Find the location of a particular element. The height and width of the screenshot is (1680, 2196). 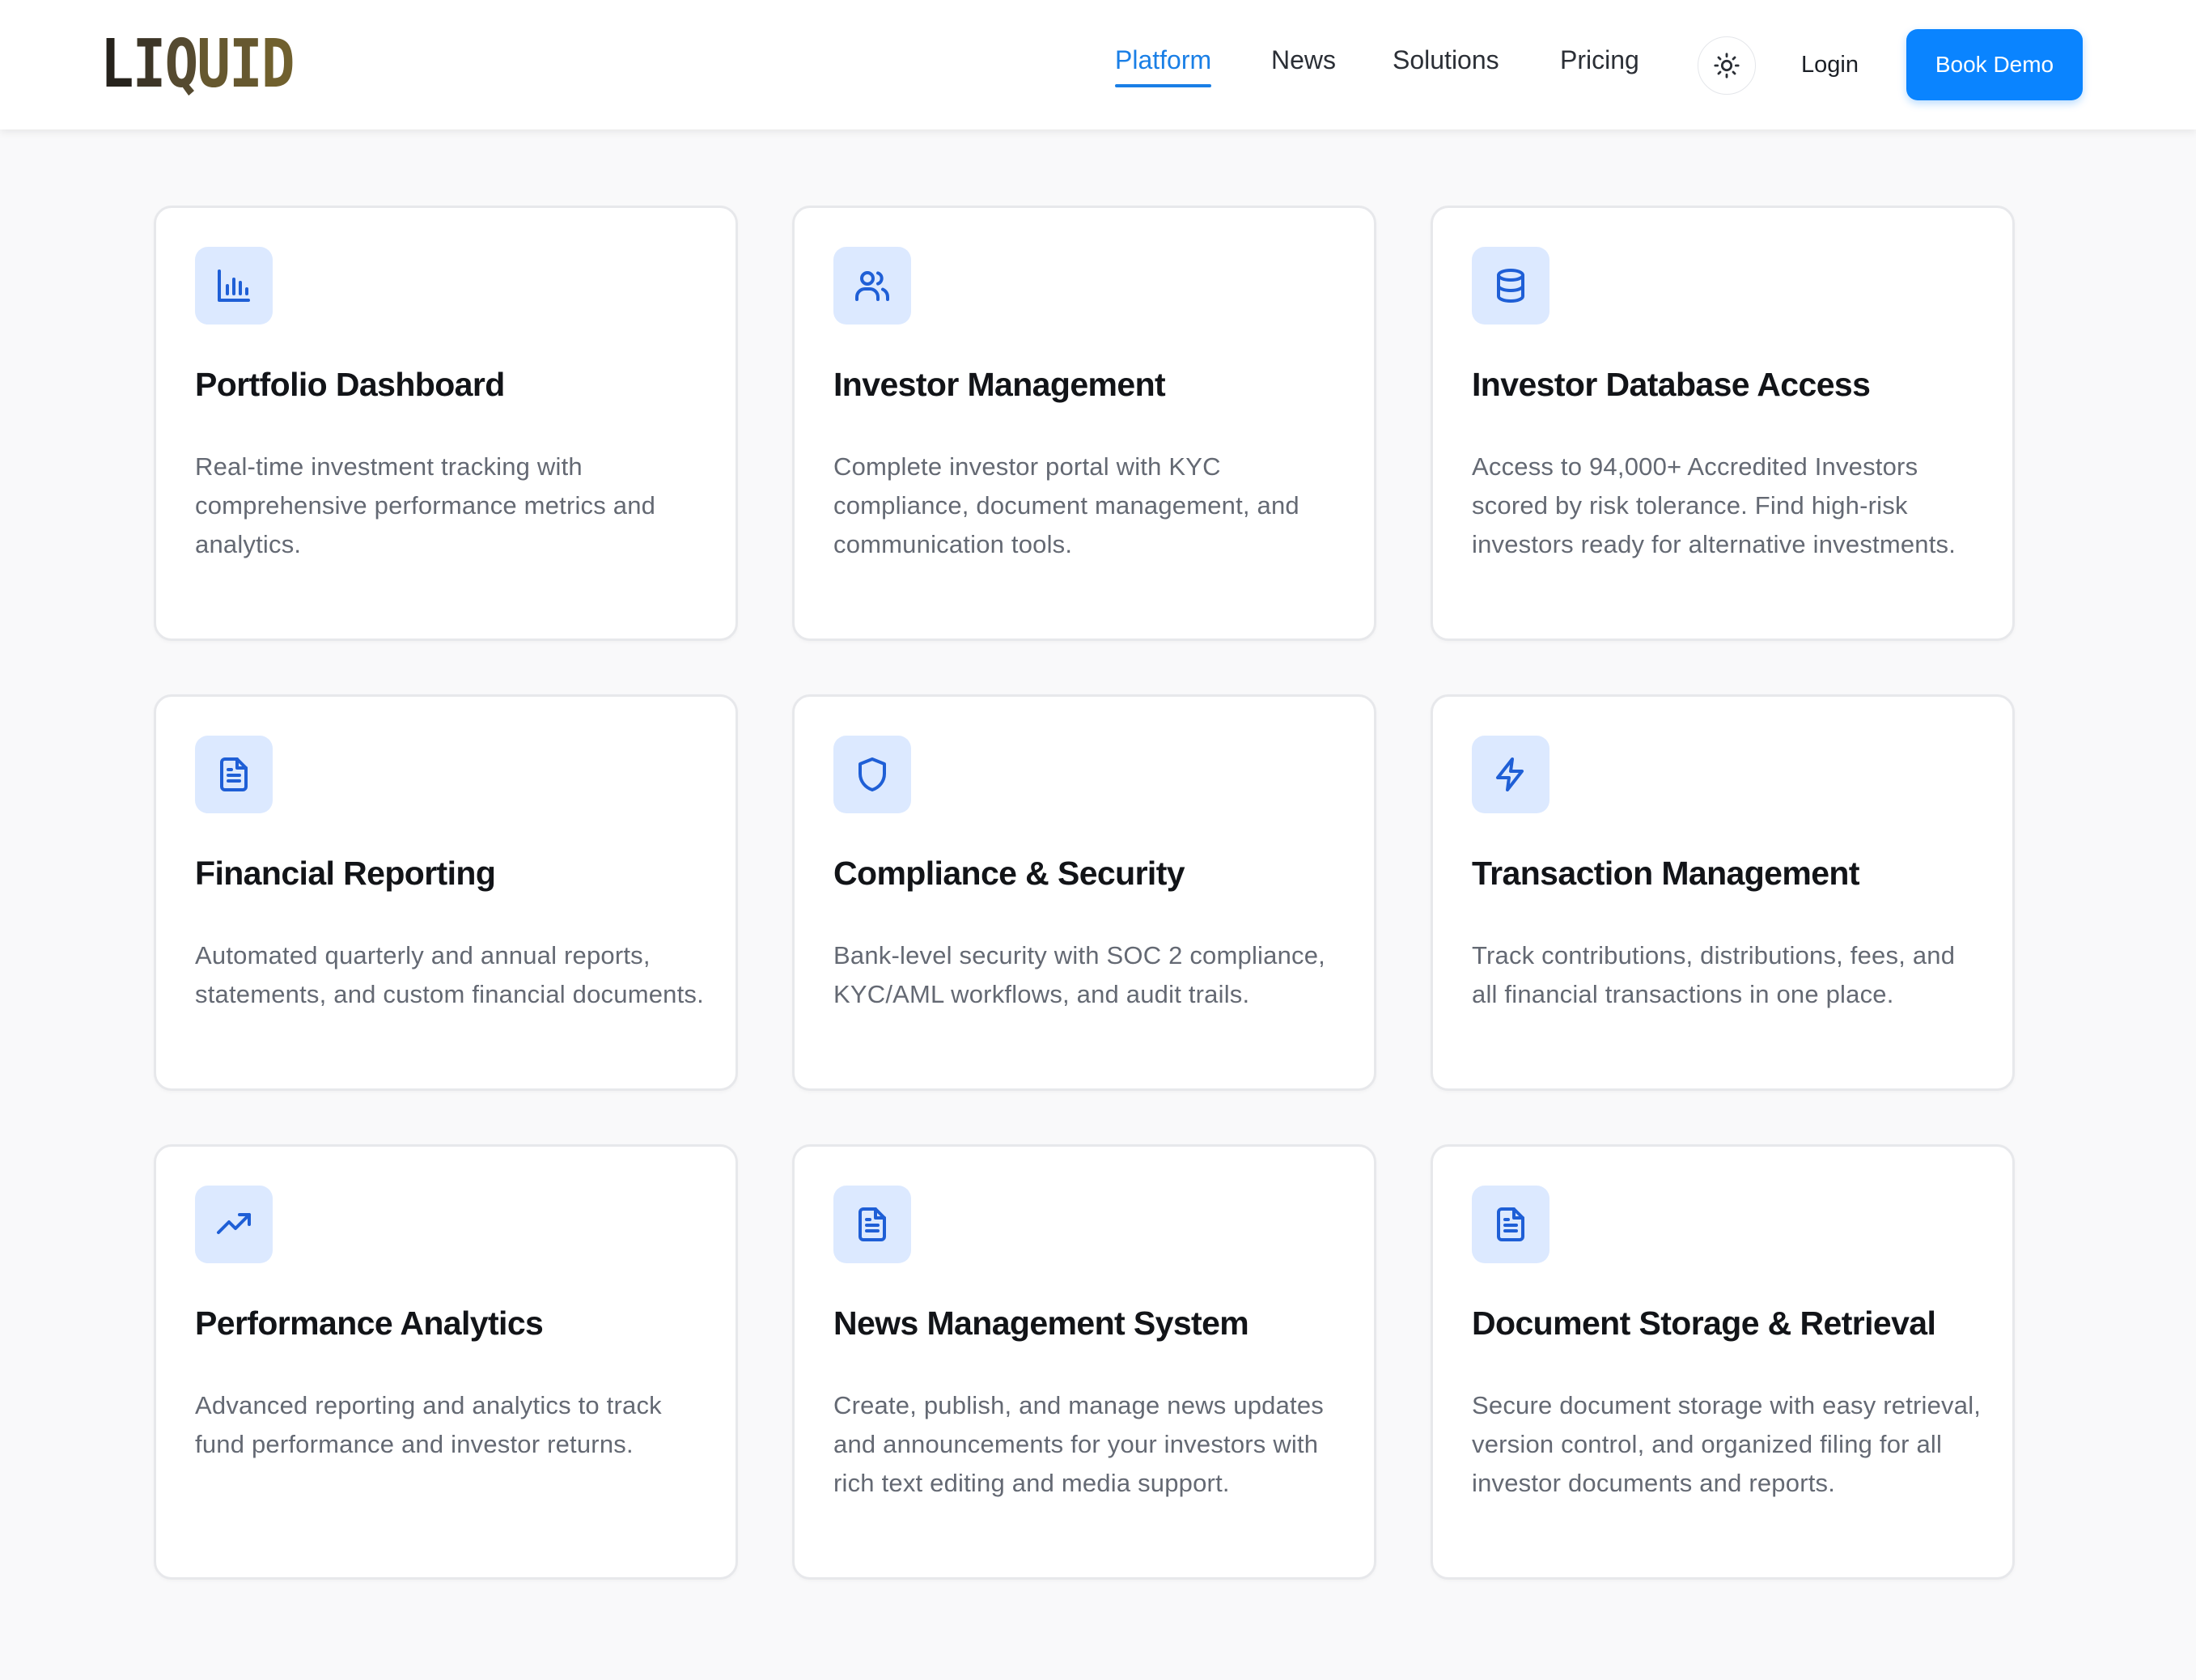

feature-title: News Management System is located at coordinates (1041, 1323).